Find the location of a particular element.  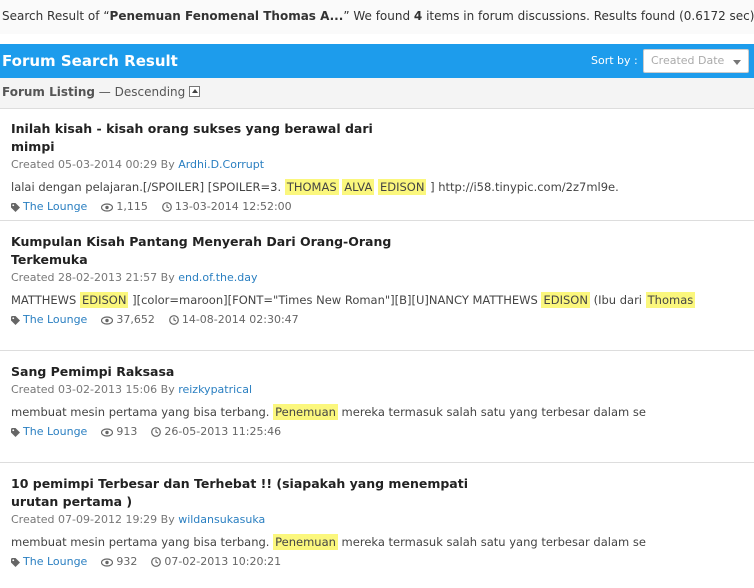

highlight-term: Thomas is located at coordinates (670, 300).